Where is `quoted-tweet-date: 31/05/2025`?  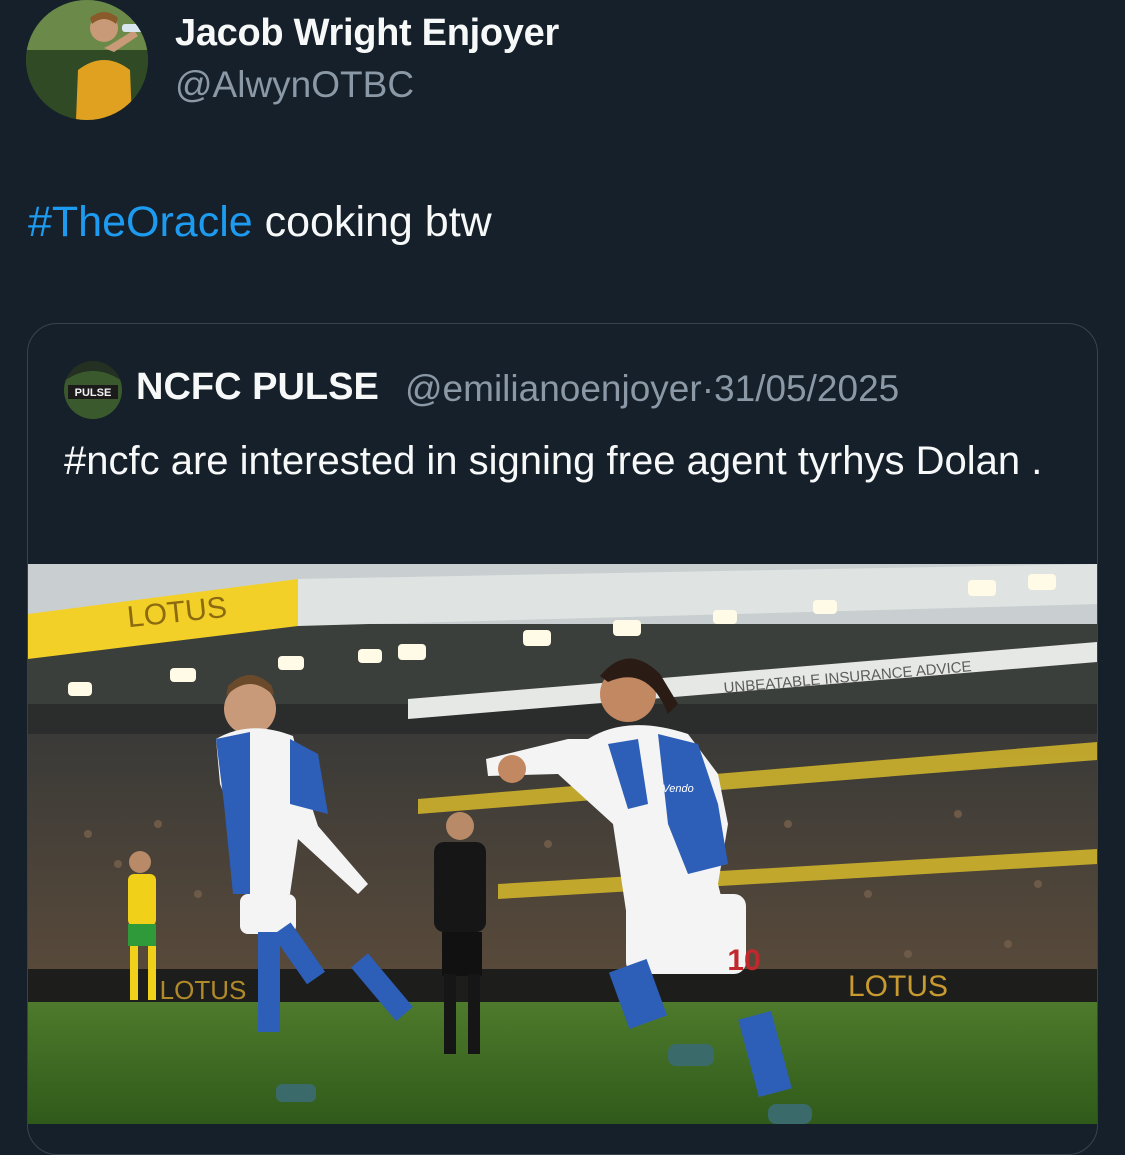 quoted-tweet-date: 31/05/2025 is located at coordinates (806, 388).